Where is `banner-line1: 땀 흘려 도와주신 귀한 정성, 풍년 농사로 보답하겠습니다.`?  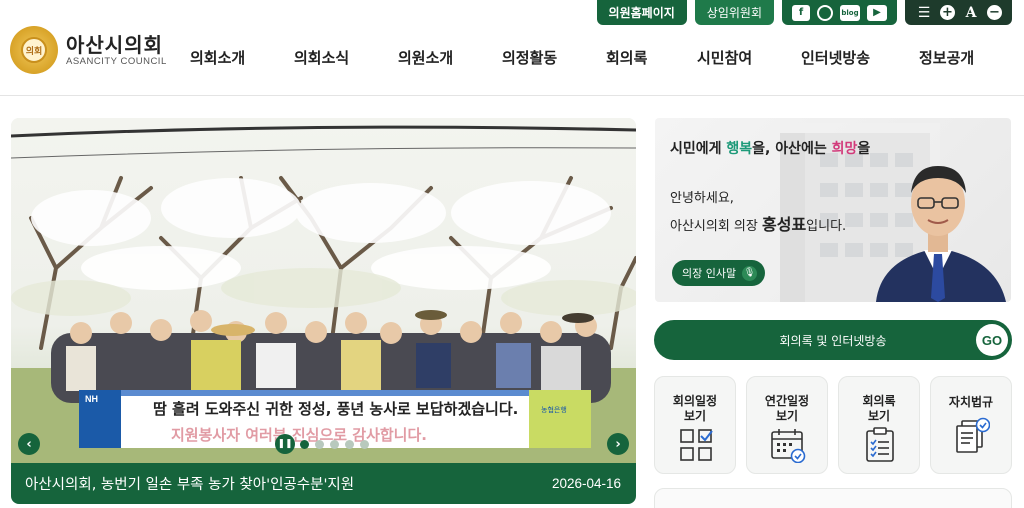
banner-line1: 땀 흘려 도와주신 귀한 정성, 풍년 농사로 보답하겠습니다. is located at coordinates (335, 409).